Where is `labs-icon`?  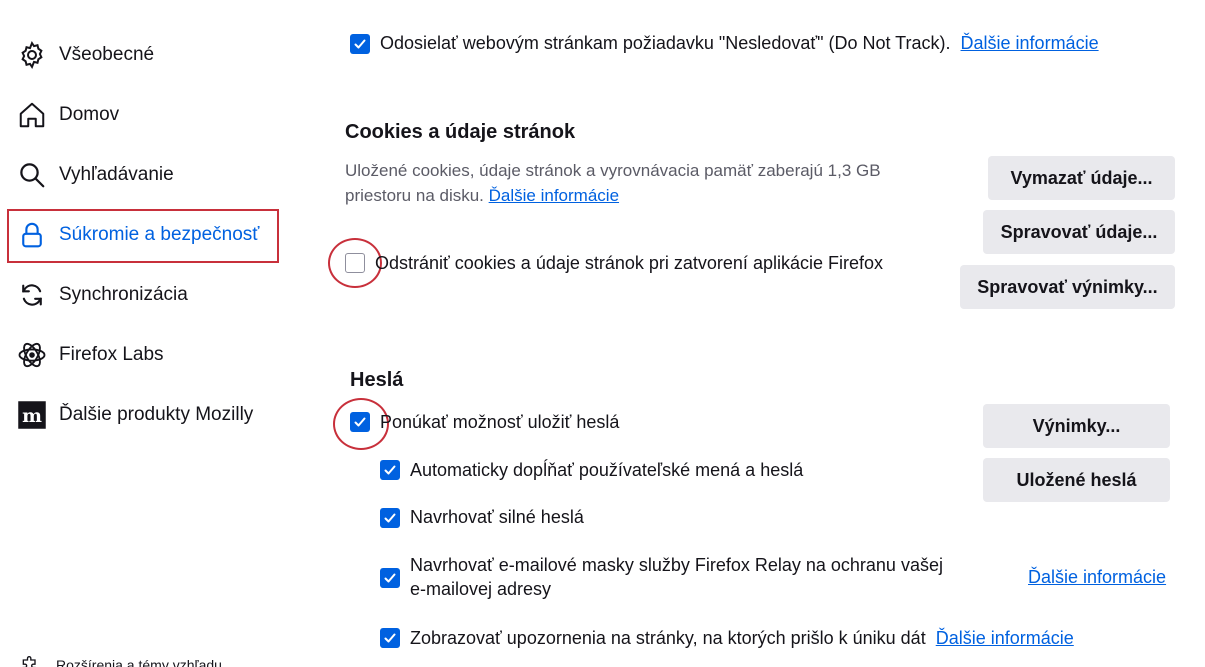
labs-icon is located at coordinates (32, 355).